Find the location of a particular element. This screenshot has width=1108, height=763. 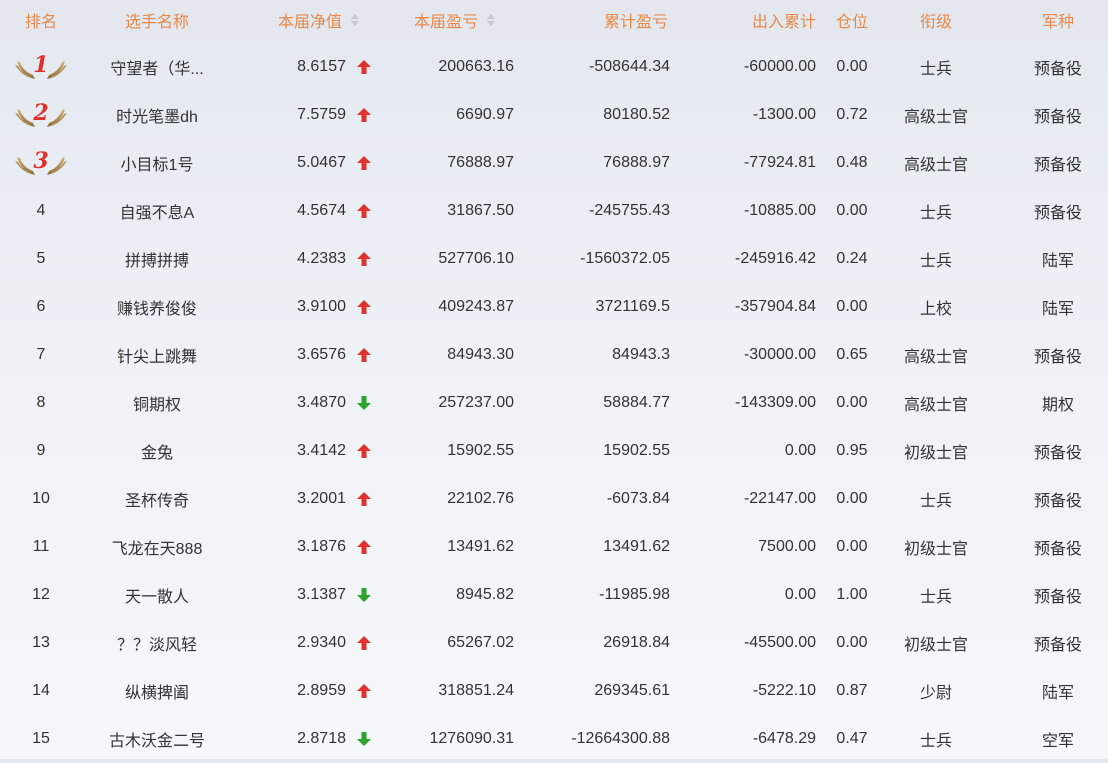

nav-value: 7.5759 is located at coordinates (321, 114).